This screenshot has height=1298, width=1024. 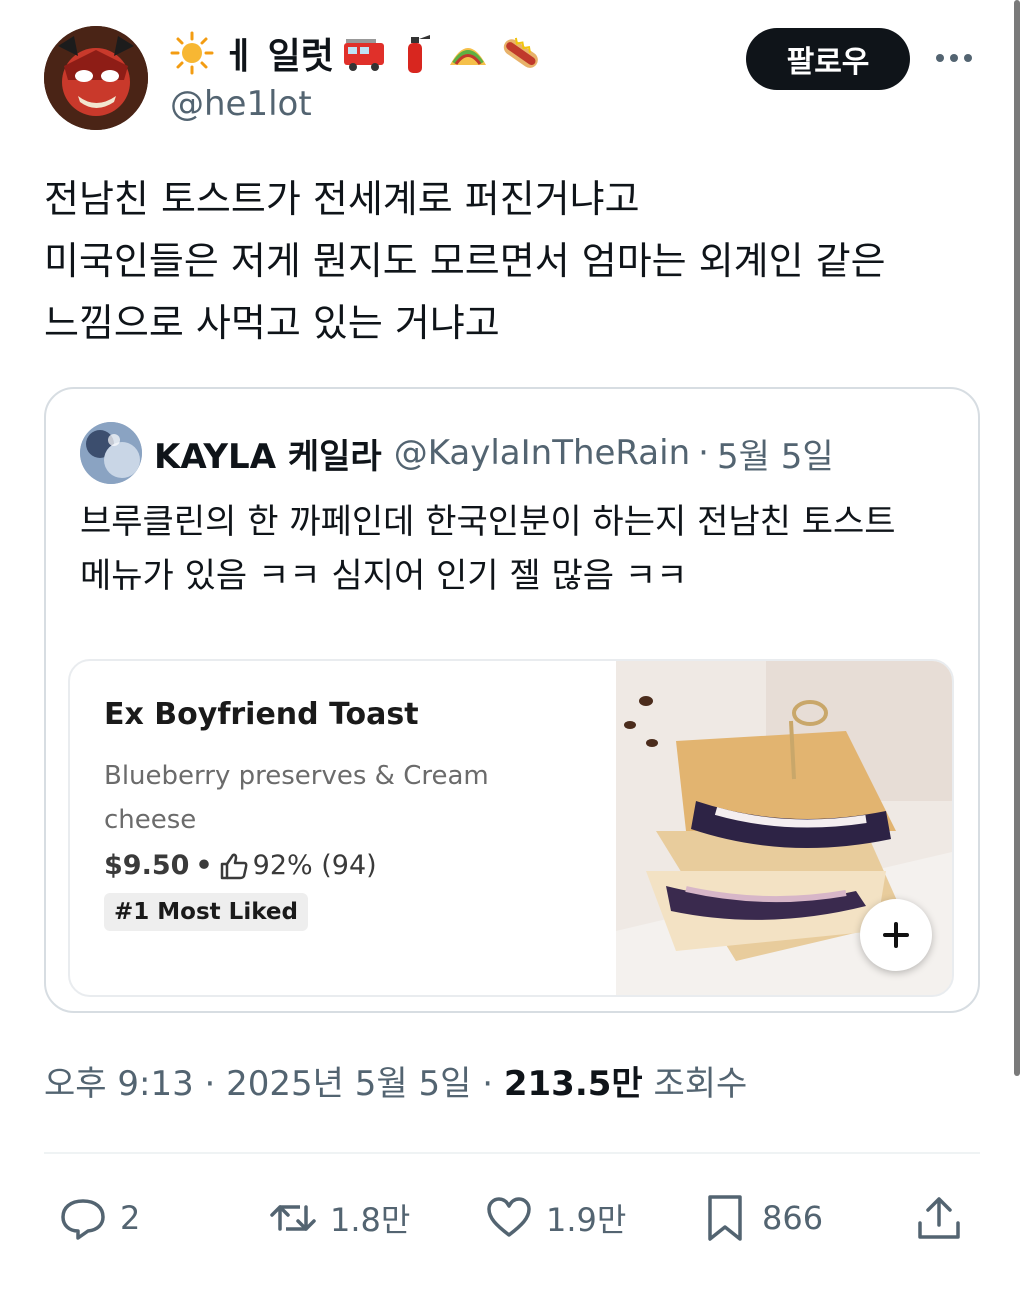 What do you see at coordinates (272, 323) in the screenshot?
I see `tweet-line: 느낌으로 사먹고 있는 거냐고` at bounding box center [272, 323].